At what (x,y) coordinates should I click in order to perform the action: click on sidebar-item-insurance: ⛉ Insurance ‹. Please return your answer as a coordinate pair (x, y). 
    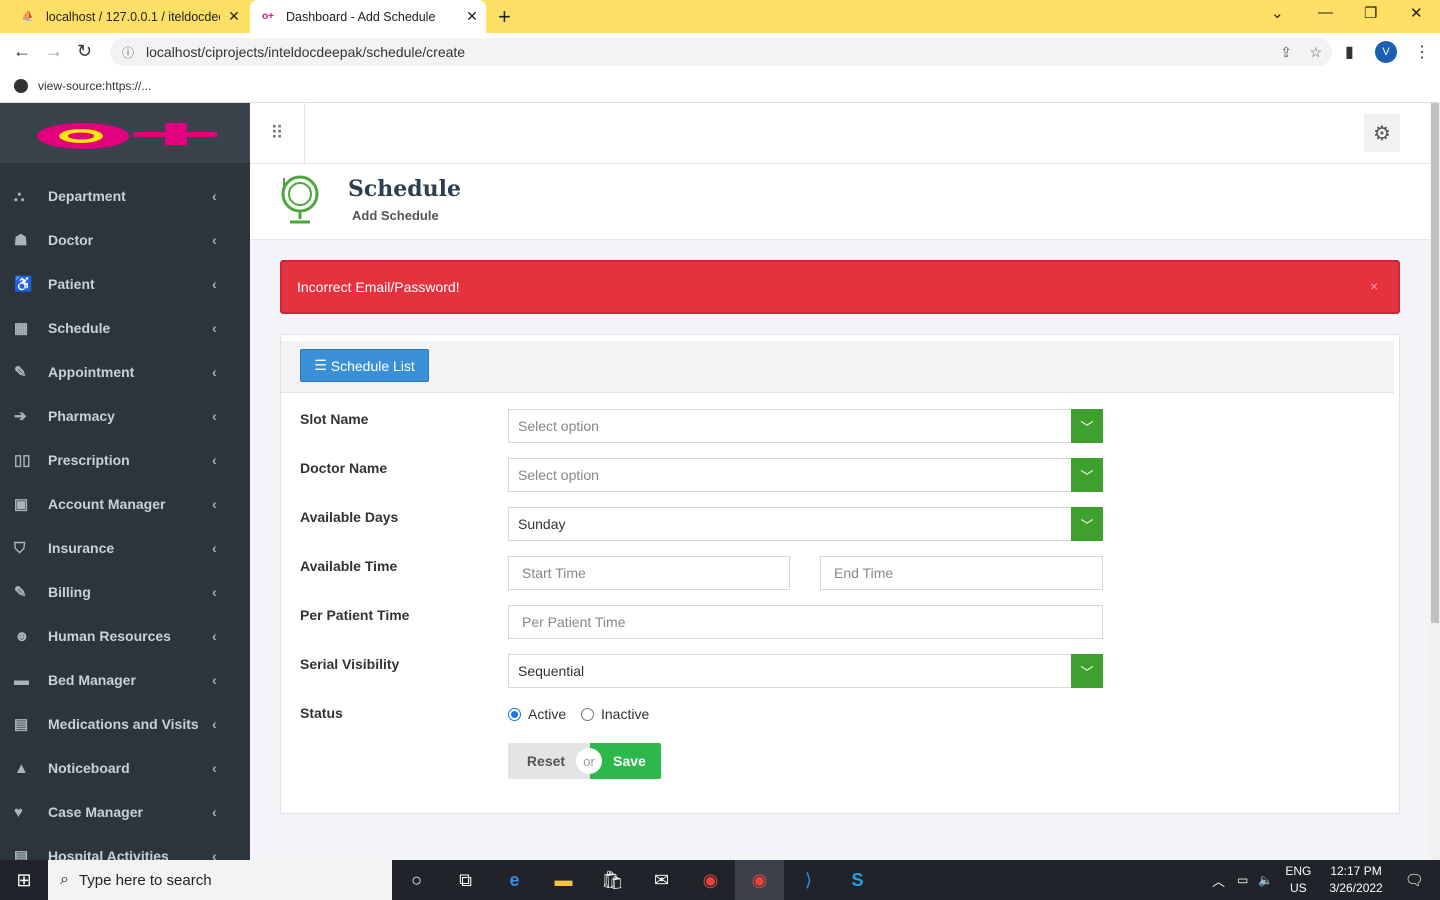
    Looking at the image, I should click on (125, 548).